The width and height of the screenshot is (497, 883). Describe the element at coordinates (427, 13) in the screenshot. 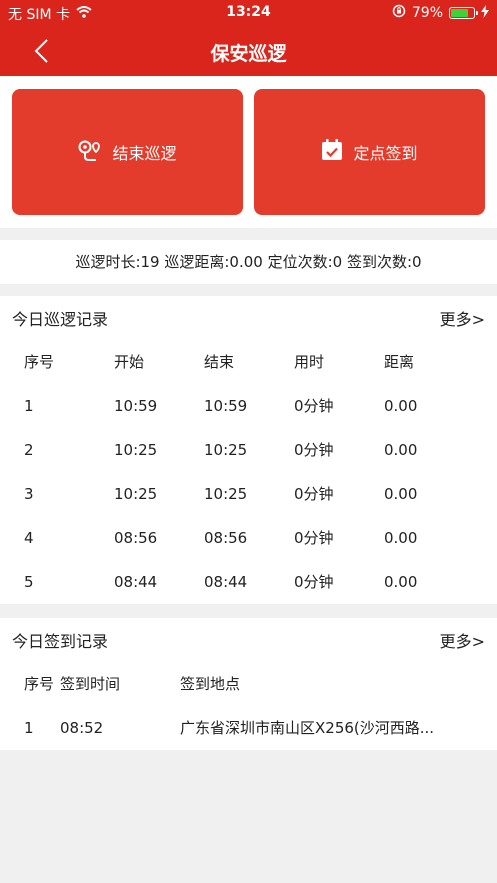

I see `battery-percent: 79%` at that location.